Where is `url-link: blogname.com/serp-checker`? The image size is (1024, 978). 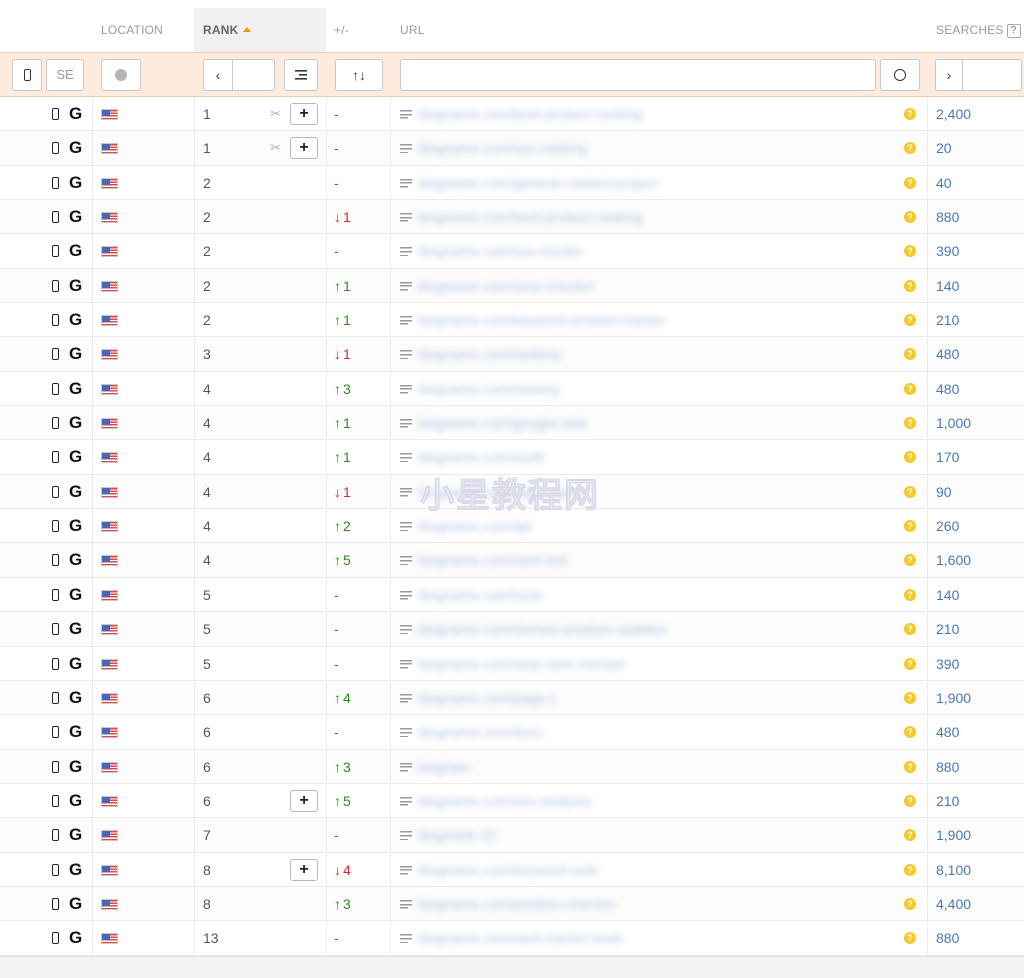 url-link: blogname.com/serp-checker is located at coordinates (593, 286).